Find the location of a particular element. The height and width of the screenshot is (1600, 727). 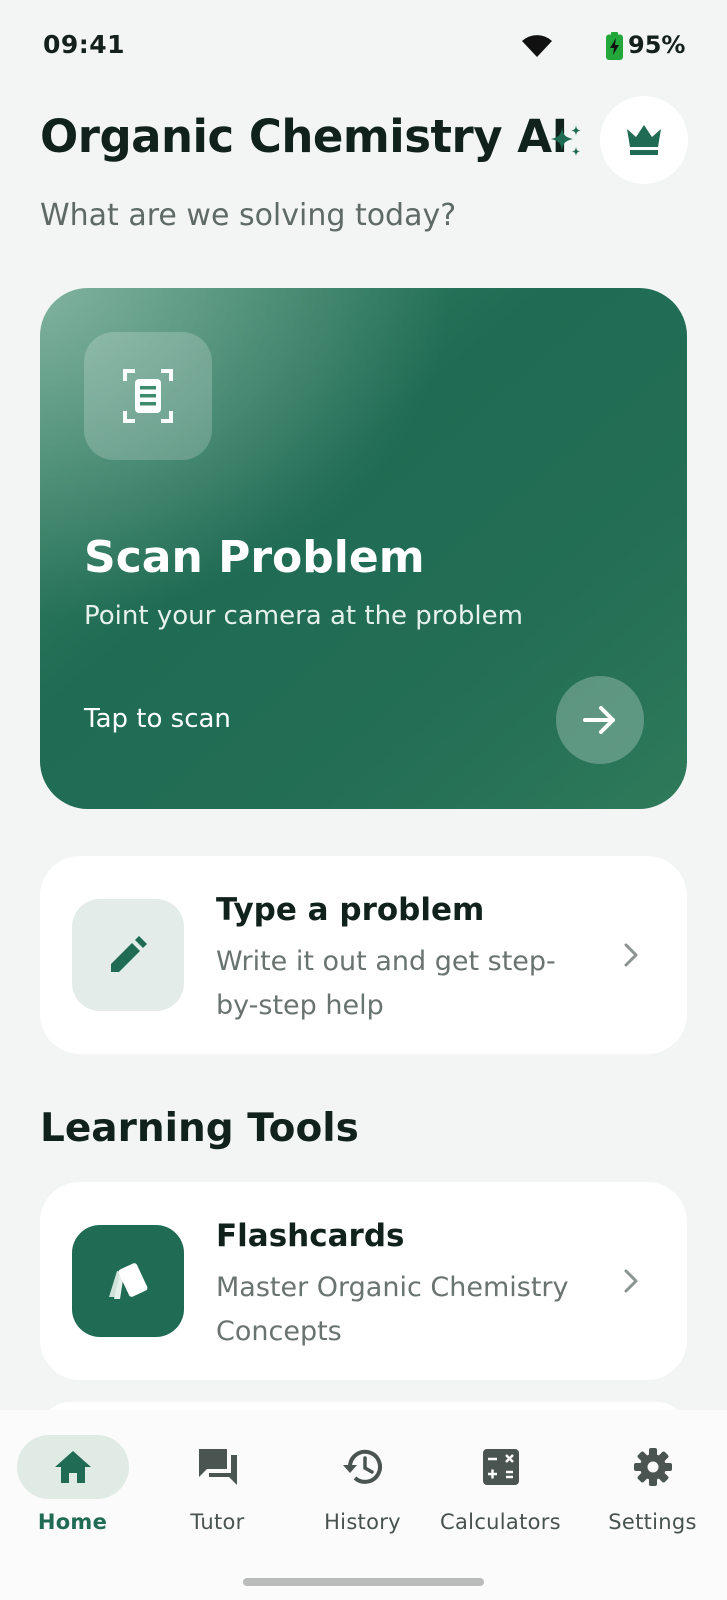

nav-settings: Settings is located at coordinates (652, 1480).